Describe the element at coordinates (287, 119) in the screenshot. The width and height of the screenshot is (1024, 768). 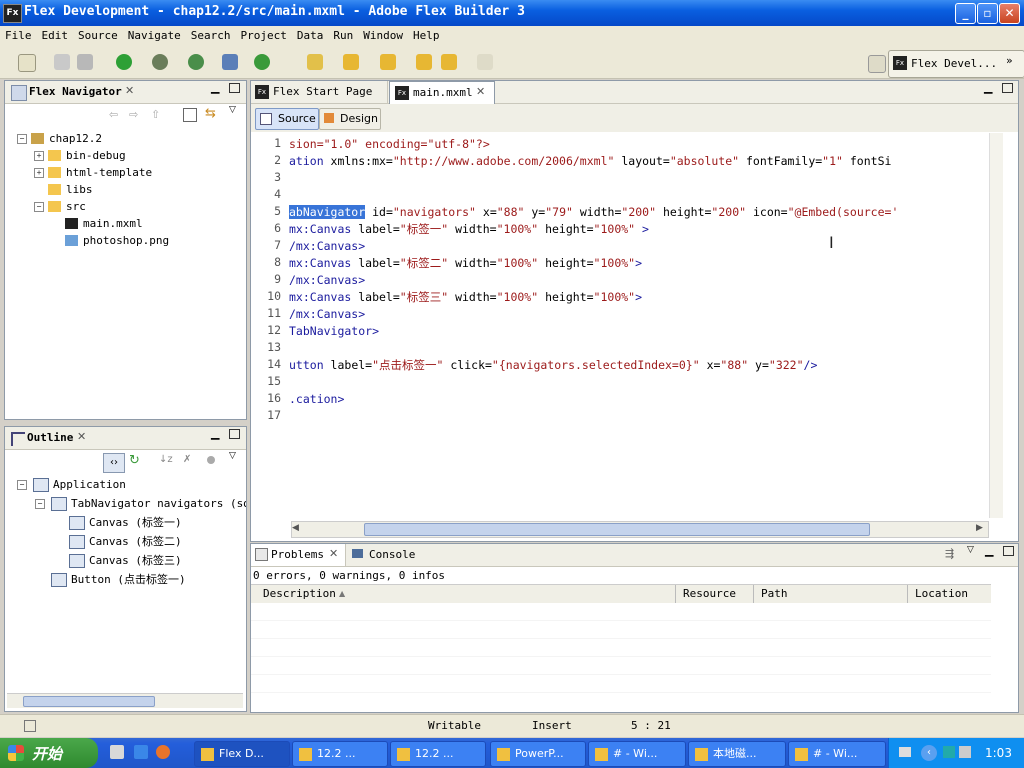
I see `source-mode-button: Source` at that location.